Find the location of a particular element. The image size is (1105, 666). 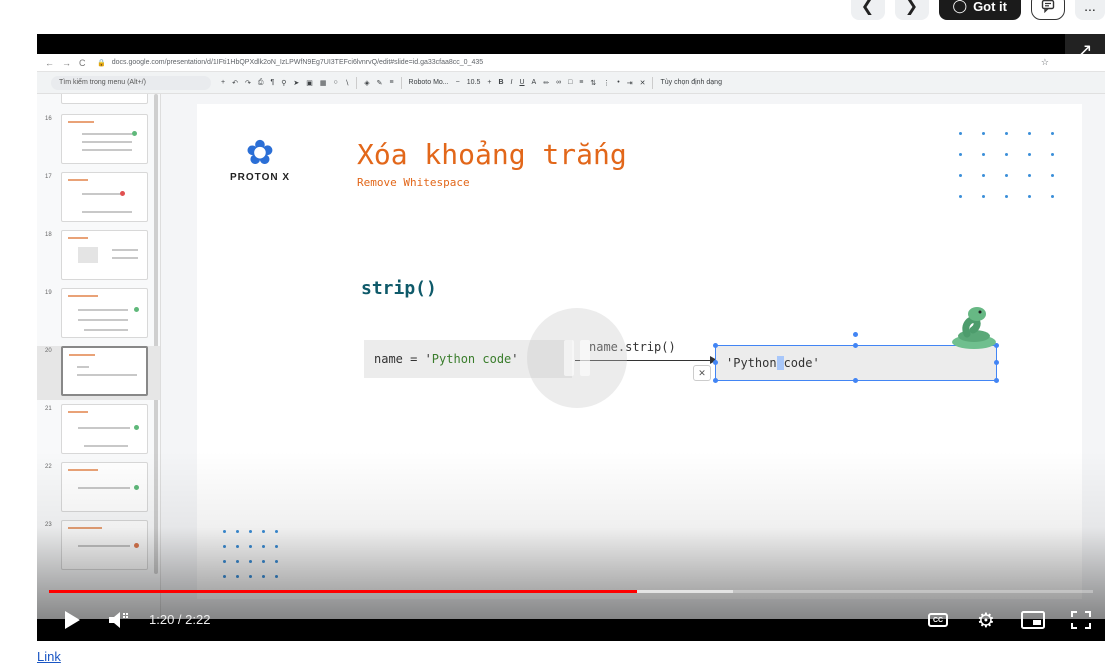

thumbnail-active is located at coordinates (104, 371).